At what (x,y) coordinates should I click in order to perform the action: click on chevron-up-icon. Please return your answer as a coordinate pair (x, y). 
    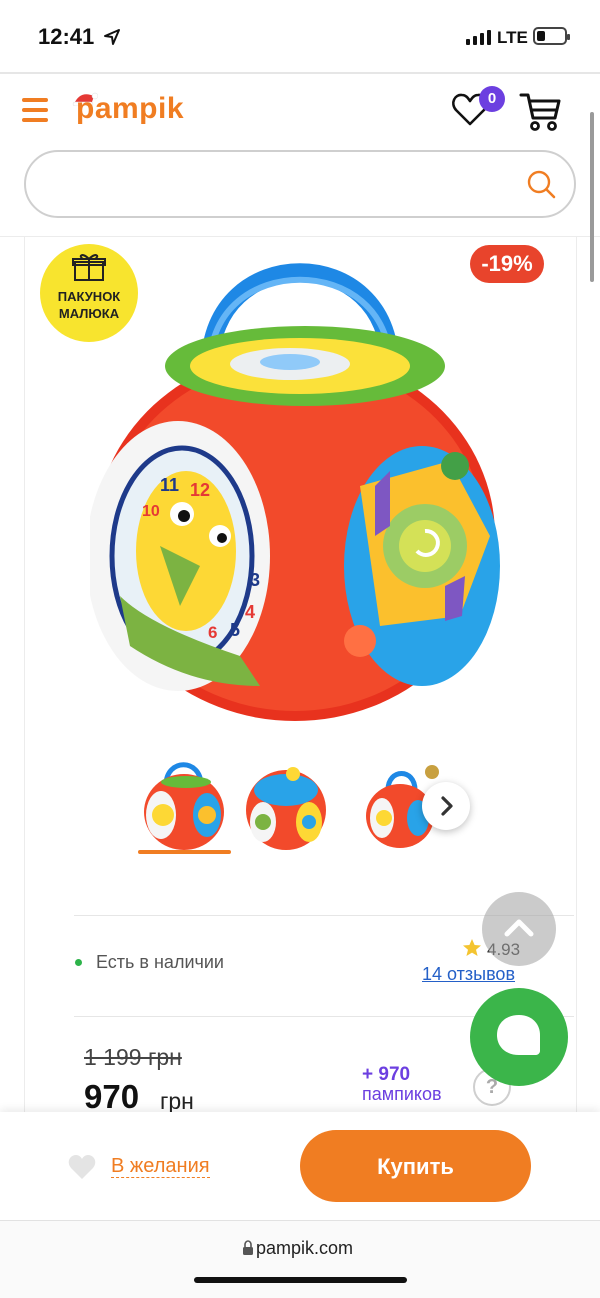
    Looking at the image, I should click on (519, 928).